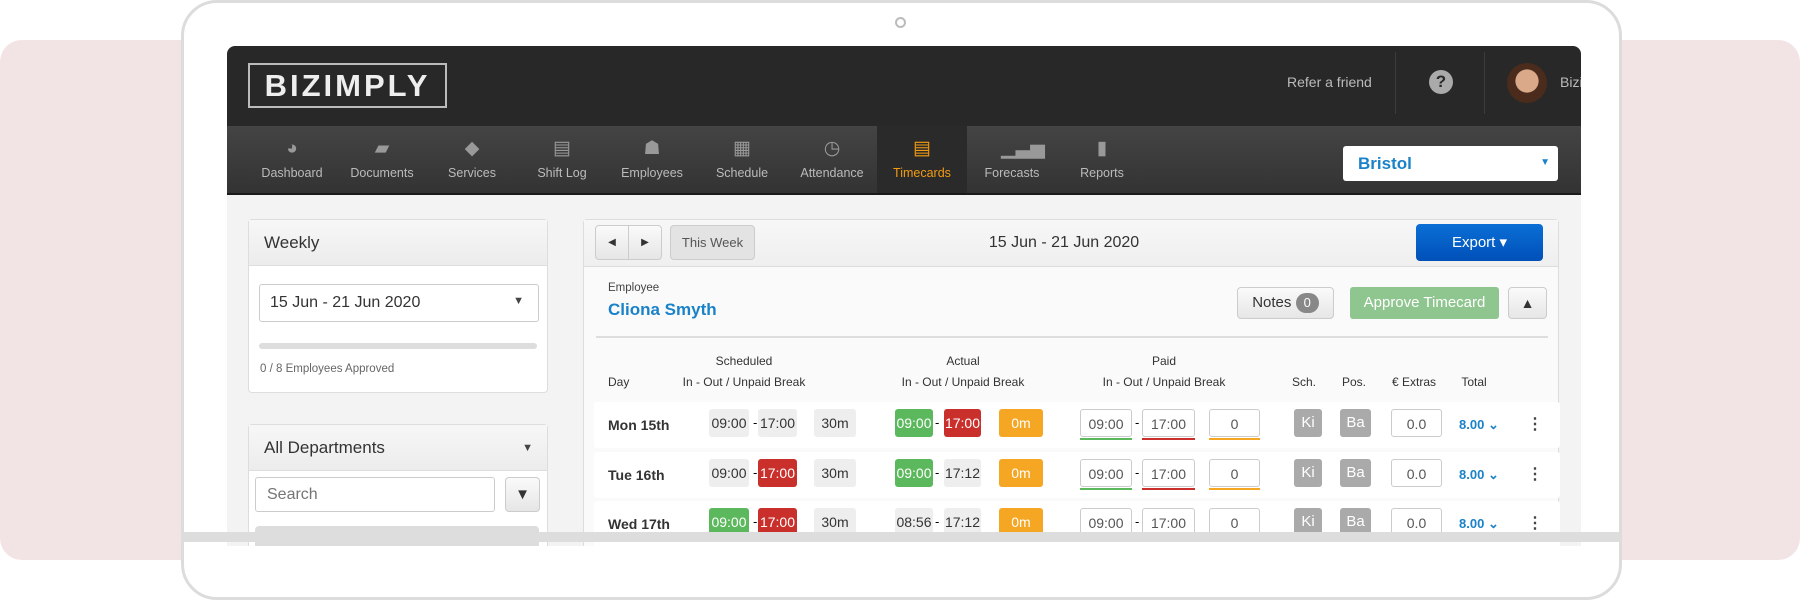  What do you see at coordinates (1570, 82) in the screenshot?
I see `user-name: Bizi` at bounding box center [1570, 82].